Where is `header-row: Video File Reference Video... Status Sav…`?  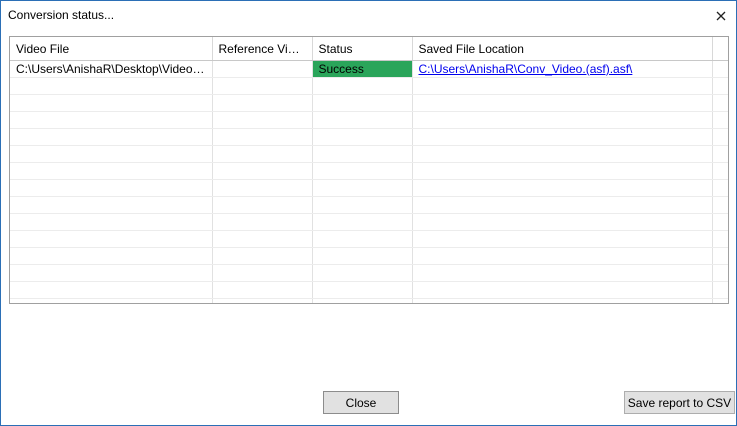 header-row: Video File Reference Video... Status Sav… is located at coordinates (369, 49).